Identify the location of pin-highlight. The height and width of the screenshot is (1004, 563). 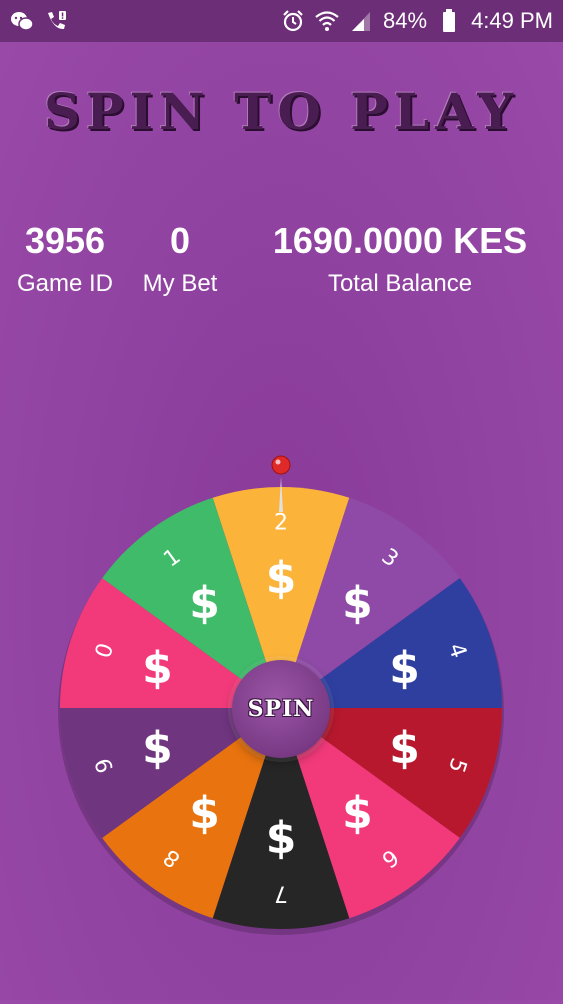
(278, 462).